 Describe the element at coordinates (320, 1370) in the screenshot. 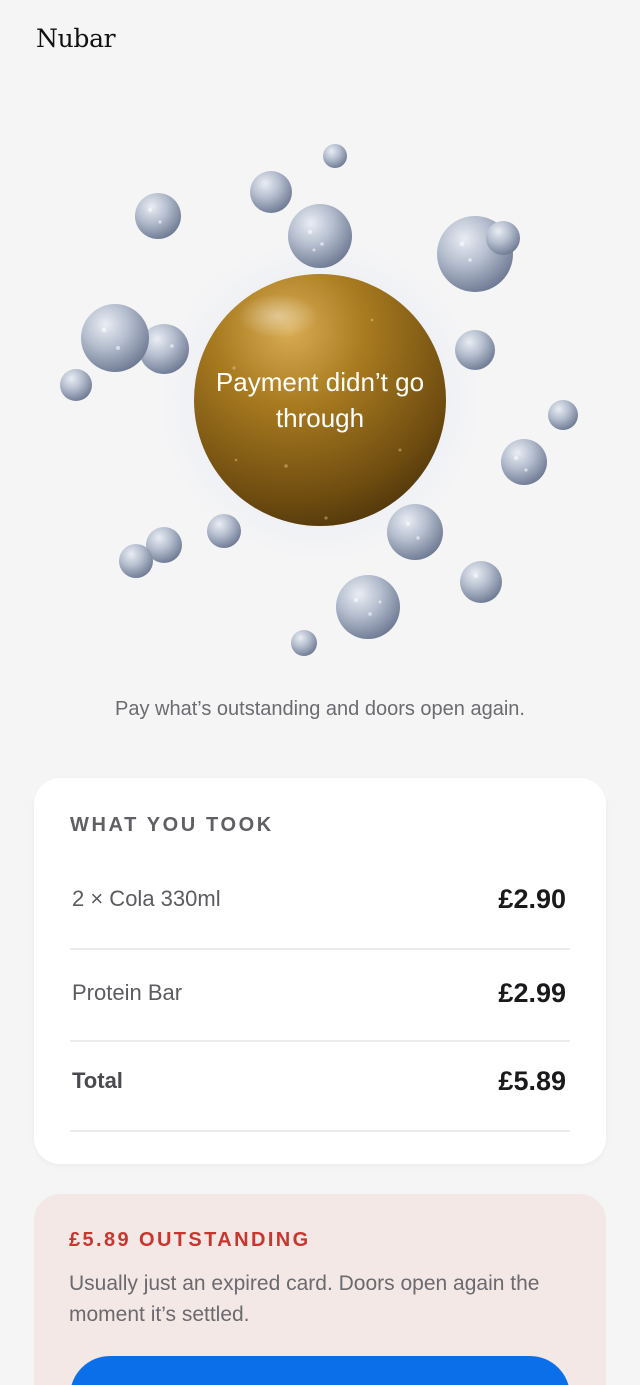

I see `pay-outstanding-button` at that location.